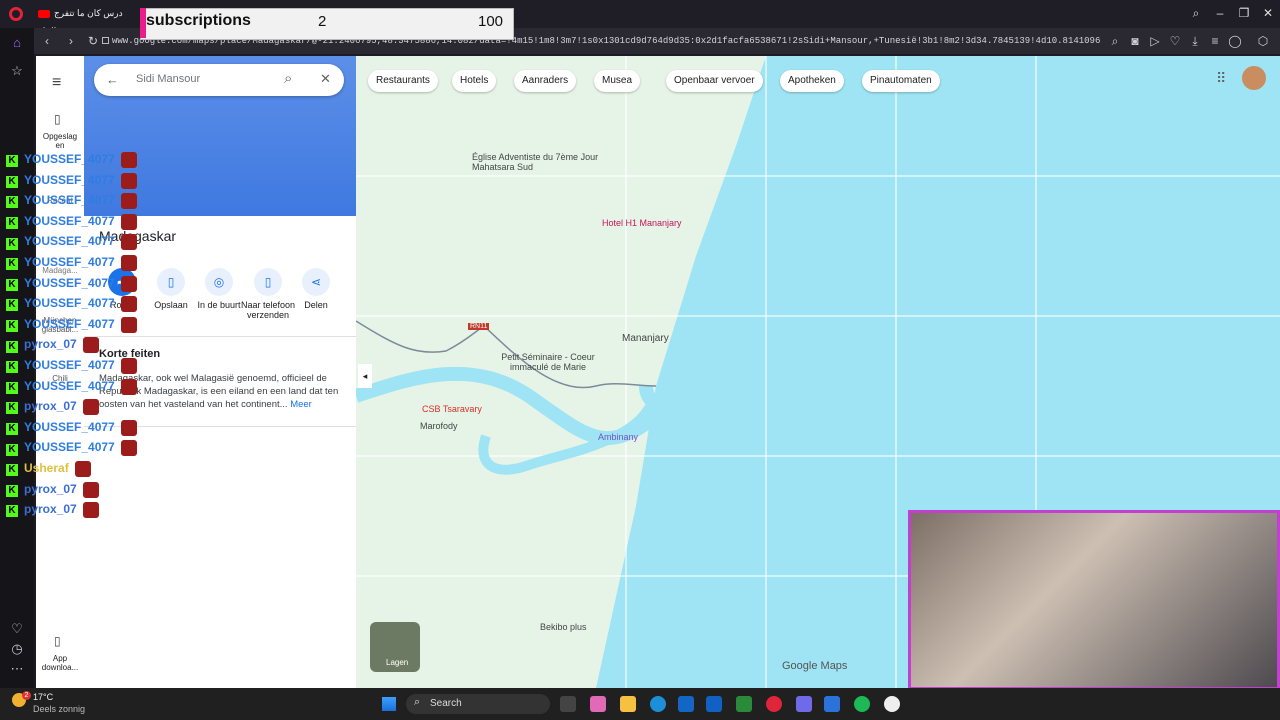 The width and height of the screenshot is (1280, 720). I want to click on share-button: ⋖ Delen, so click(316, 289).